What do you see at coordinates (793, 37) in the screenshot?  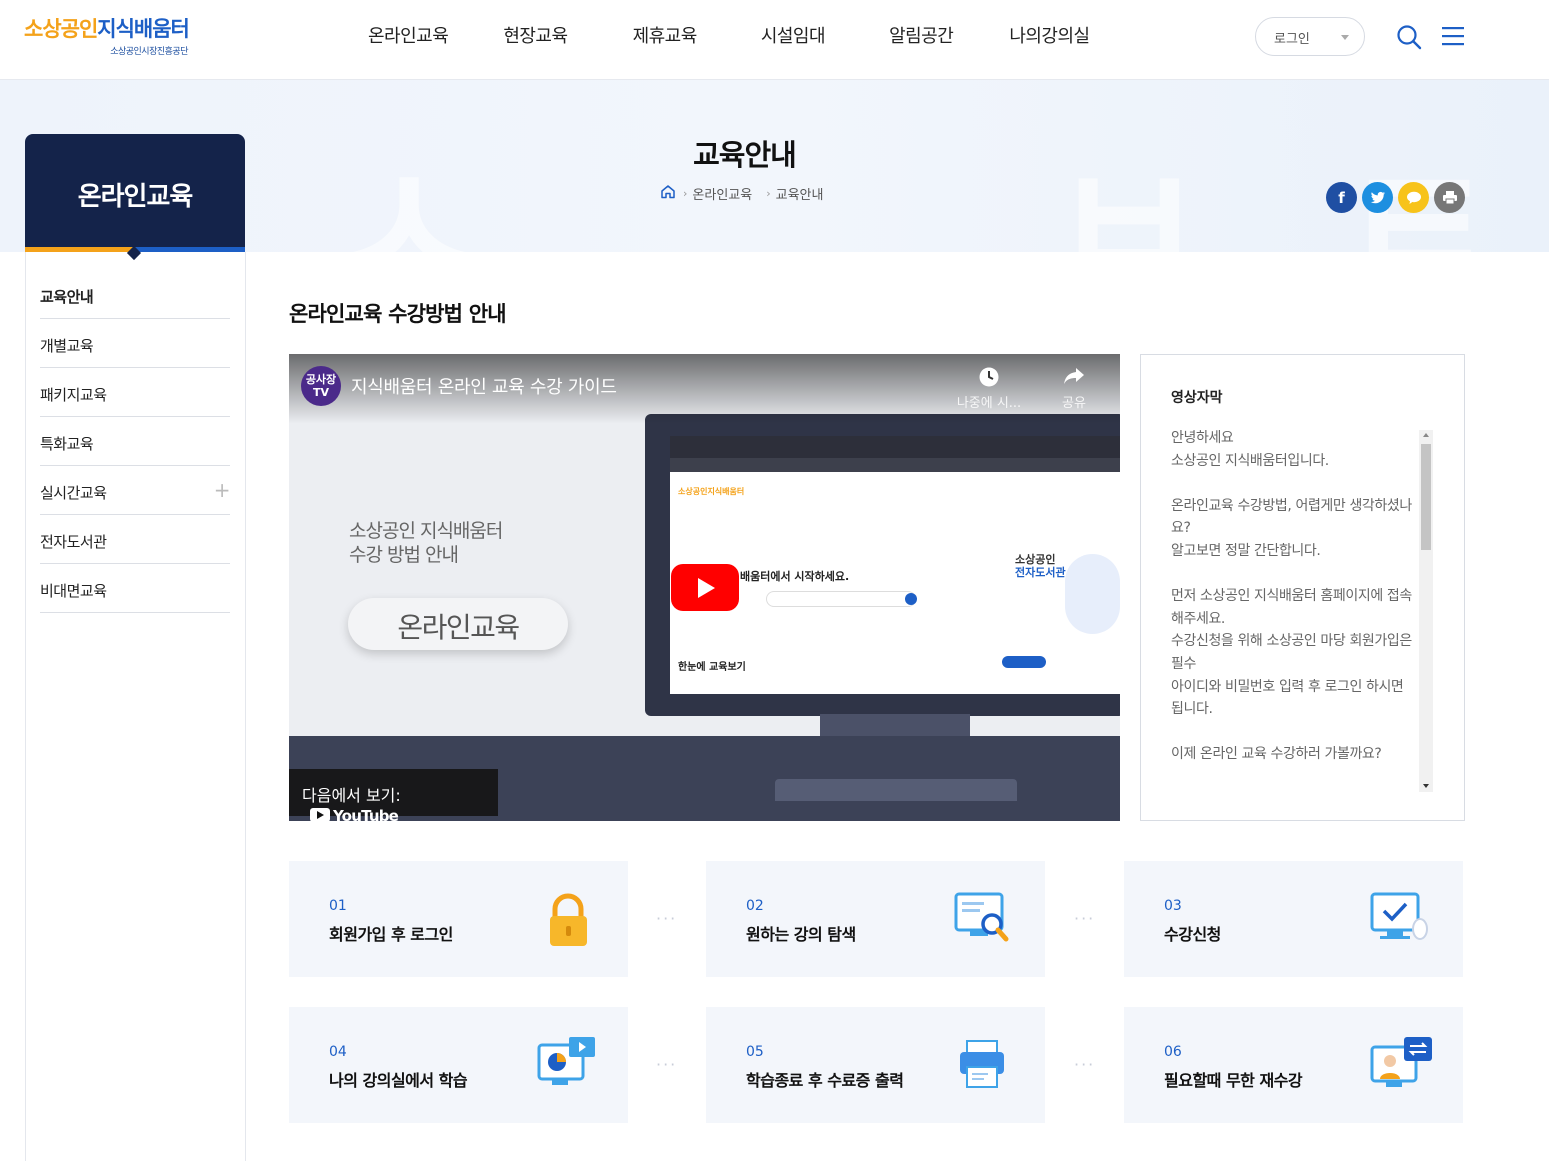 I see `gnb-item-facility: 시설임대` at bounding box center [793, 37].